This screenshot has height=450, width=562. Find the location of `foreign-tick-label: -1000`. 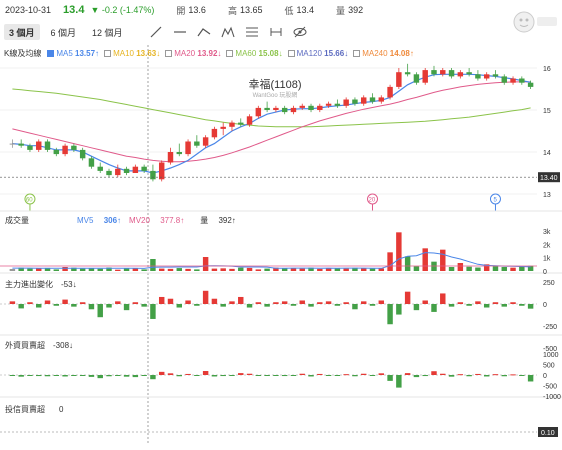

foreign-tick-label: -1000 is located at coordinates (552, 397).